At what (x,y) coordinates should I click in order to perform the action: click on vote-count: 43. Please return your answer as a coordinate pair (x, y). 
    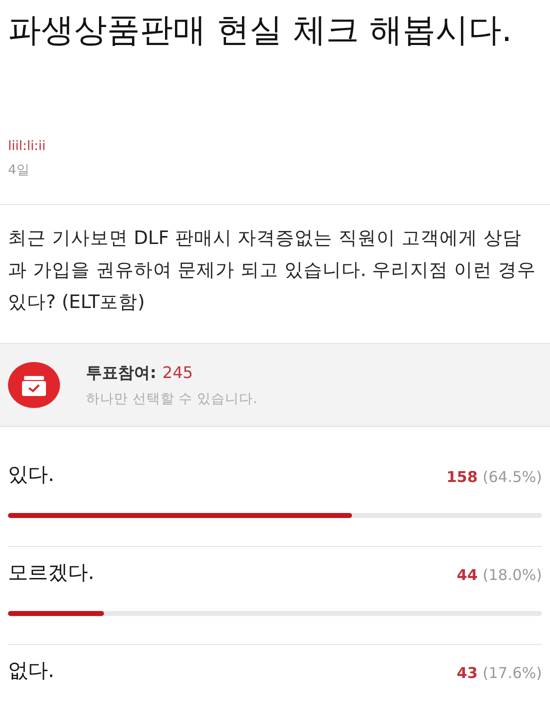
    Looking at the image, I should click on (467, 673).